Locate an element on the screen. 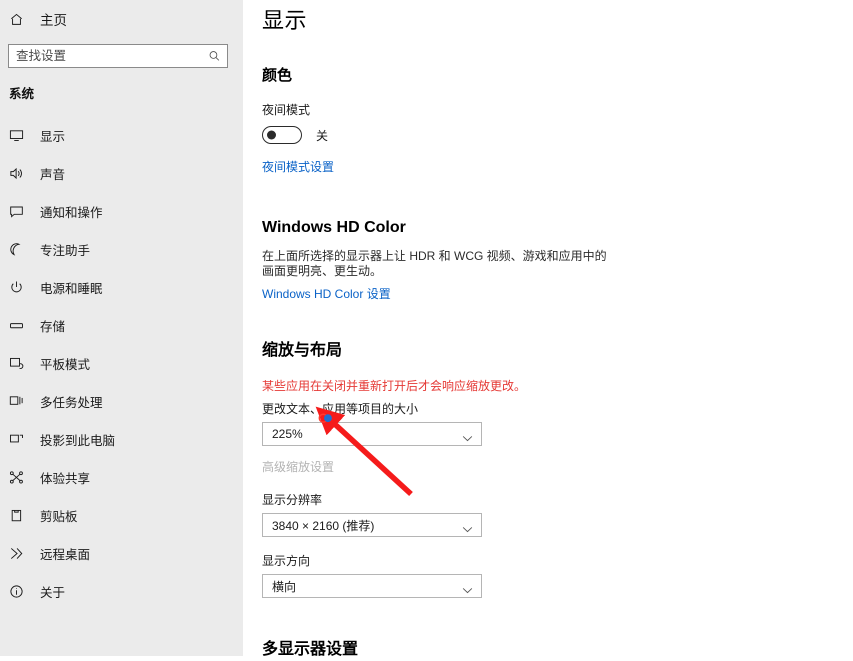  clipboard-icon is located at coordinates (20, 515).